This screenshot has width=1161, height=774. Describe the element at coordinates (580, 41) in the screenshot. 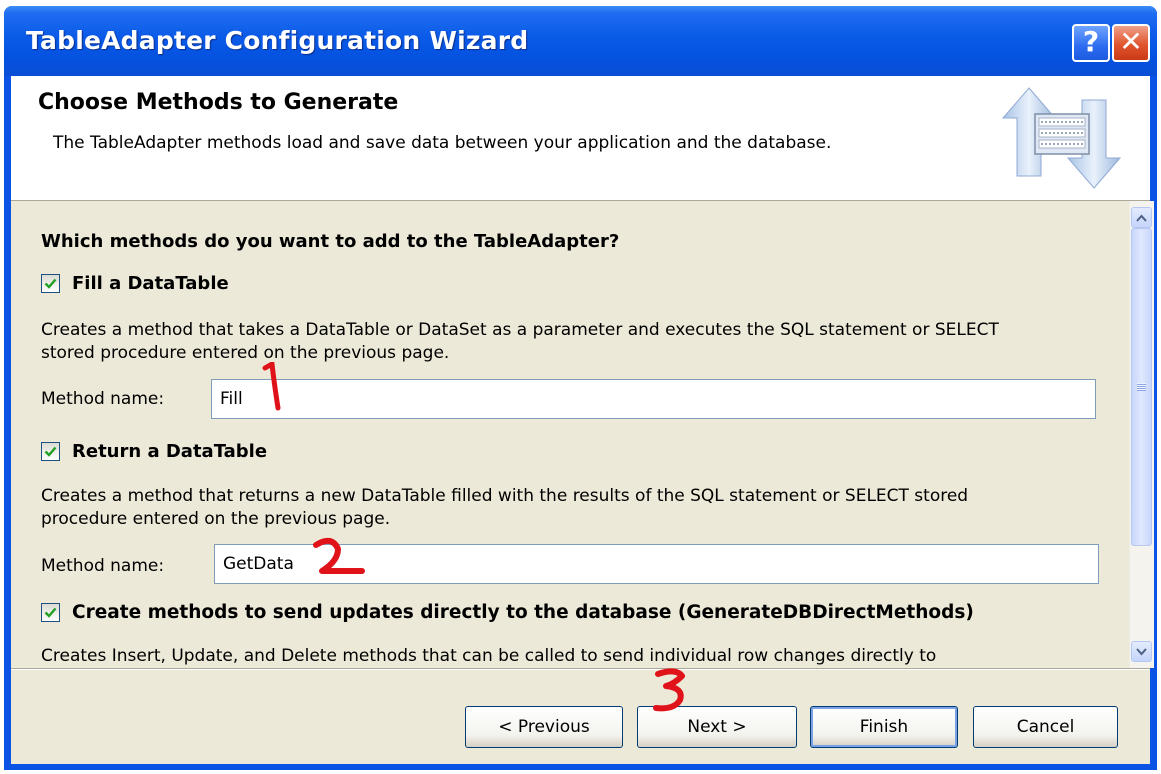

I see `title-bar: TableAdapter Configuration Wizard ? ✕` at that location.